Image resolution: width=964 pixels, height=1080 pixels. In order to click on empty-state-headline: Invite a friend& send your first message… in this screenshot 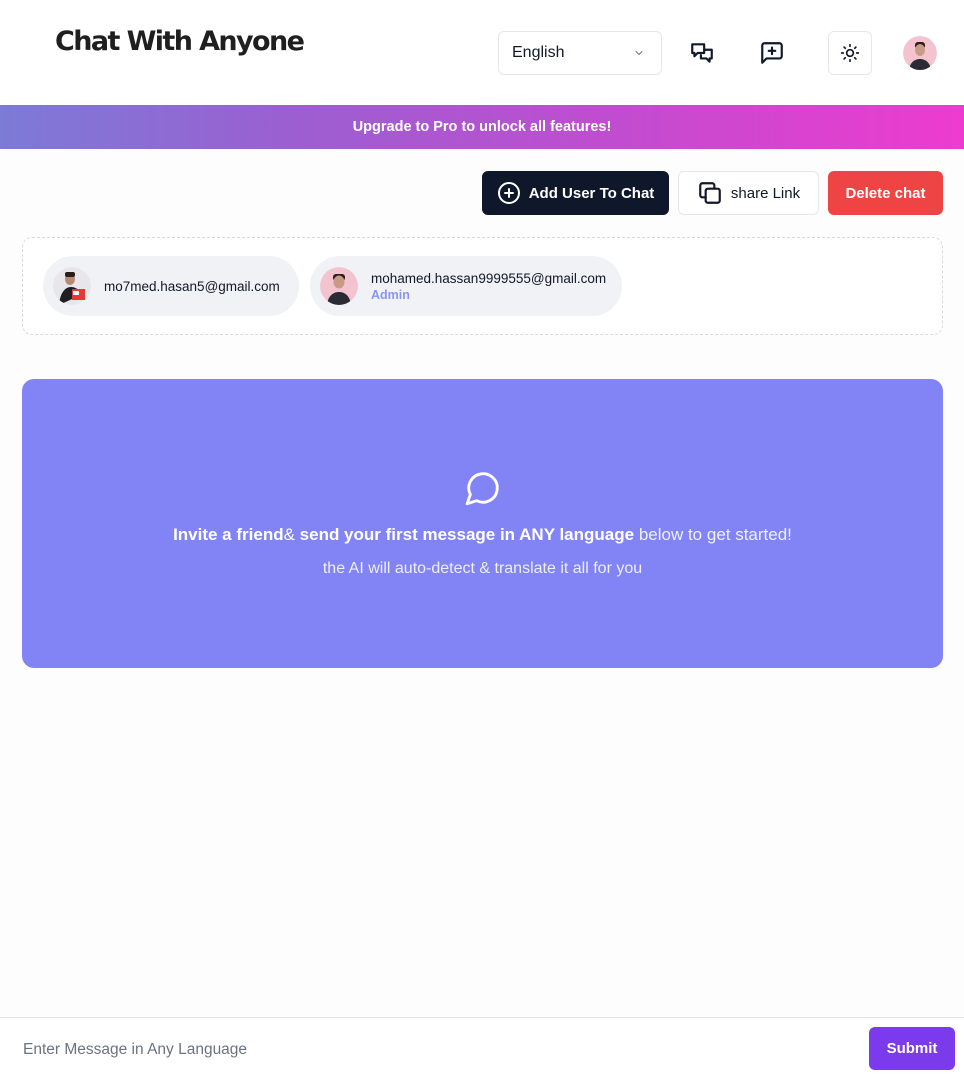, I will do `click(482, 535)`.